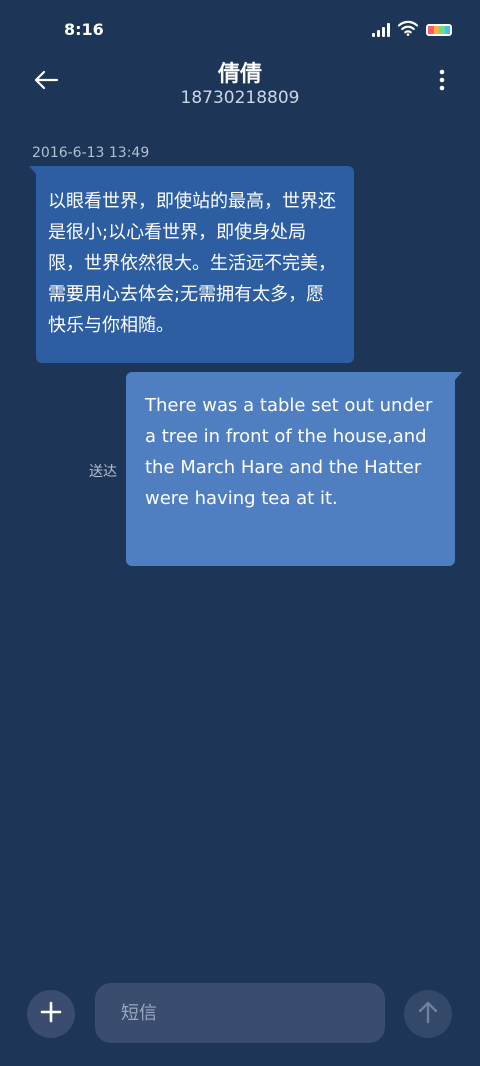 This screenshot has height=1066, width=480. What do you see at coordinates (240, 98) in the screenshot?
I see `contact-number: 18730218809` at bounding box center [240, 98].